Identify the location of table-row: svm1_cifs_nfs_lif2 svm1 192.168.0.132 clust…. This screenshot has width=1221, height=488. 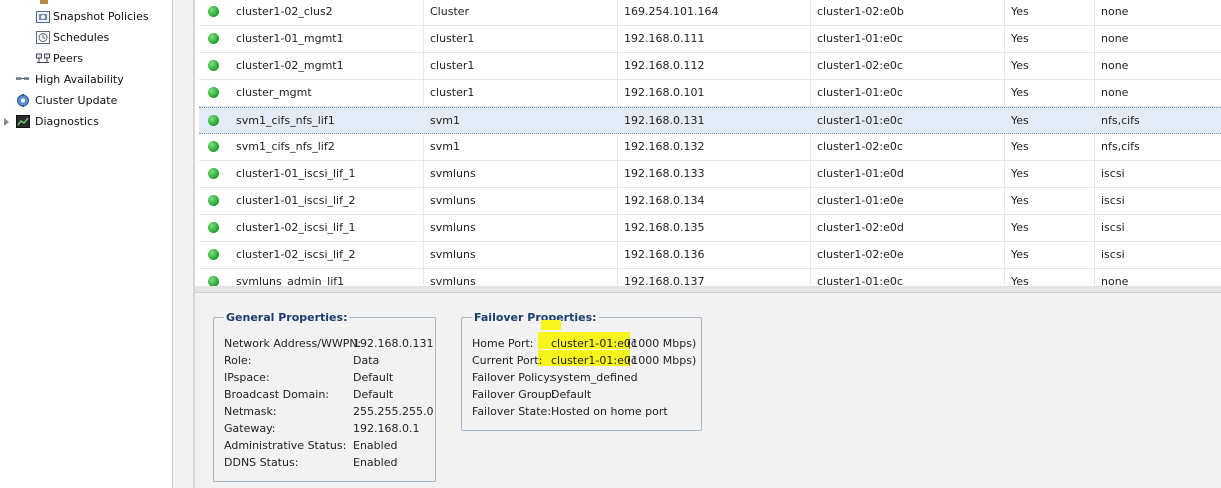
(710, 147).